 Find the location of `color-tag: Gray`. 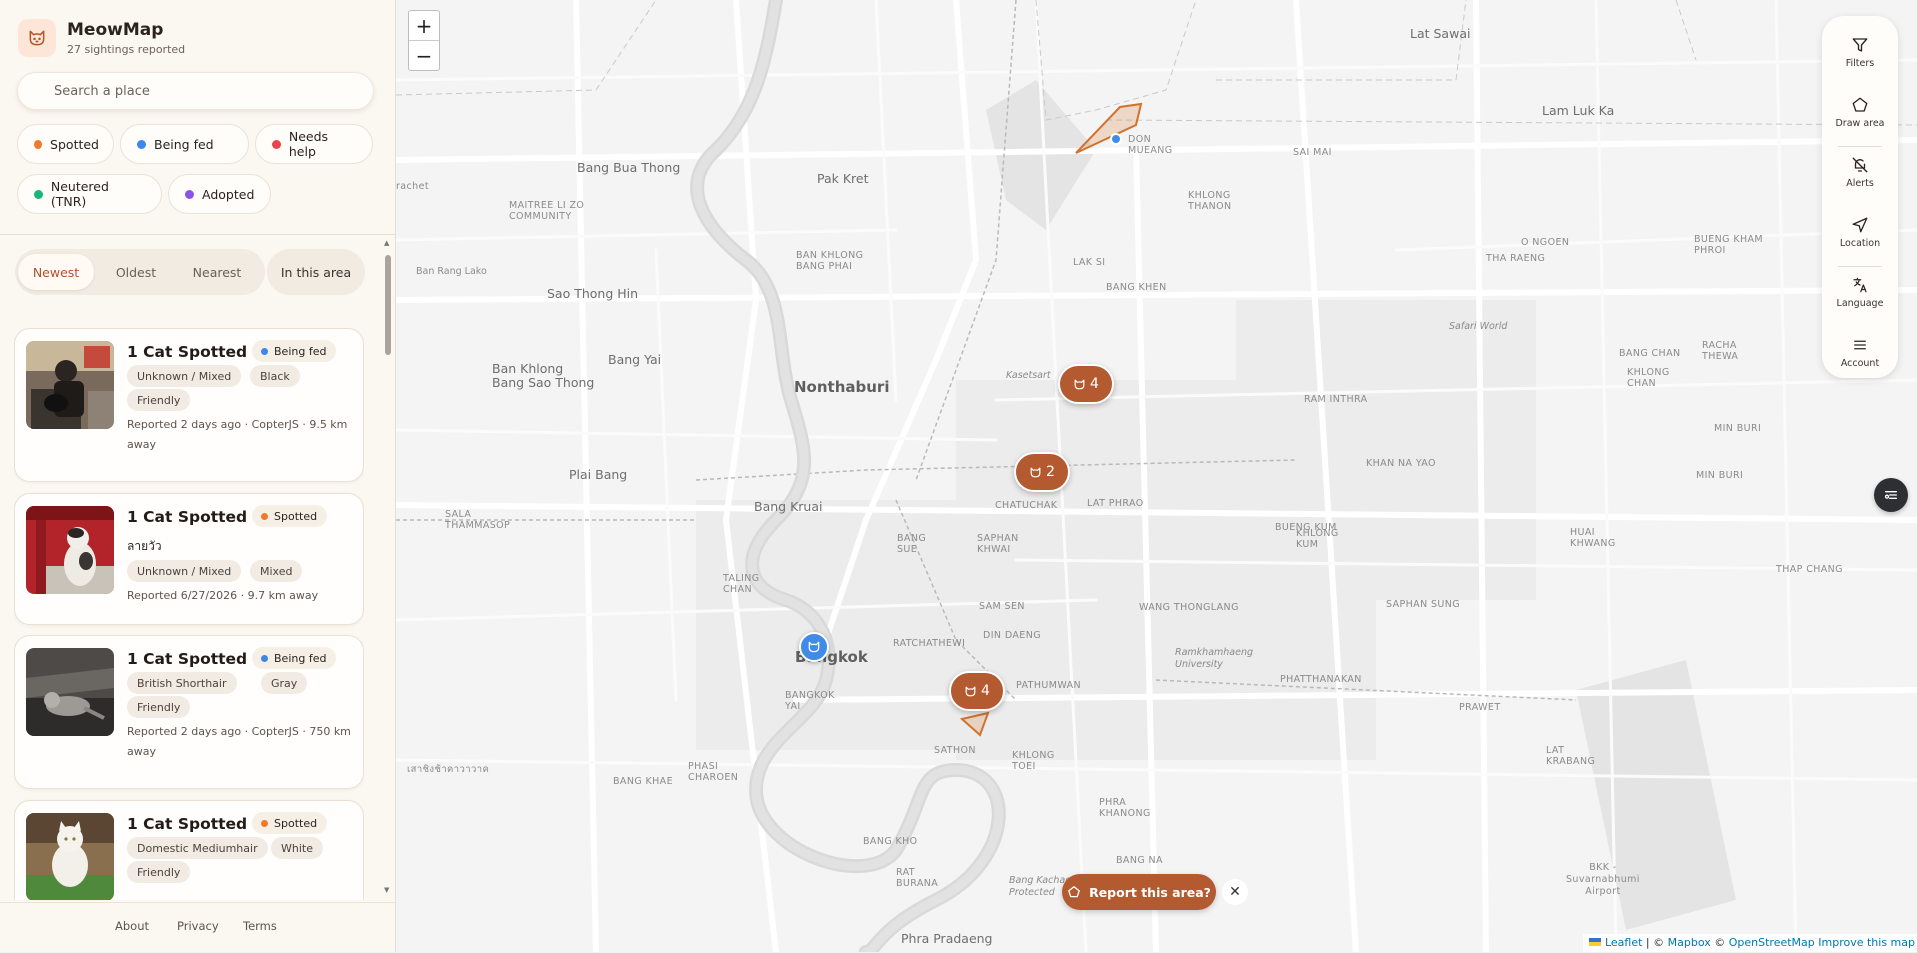

color-tag: Gray is located at coordinates (284, 683).